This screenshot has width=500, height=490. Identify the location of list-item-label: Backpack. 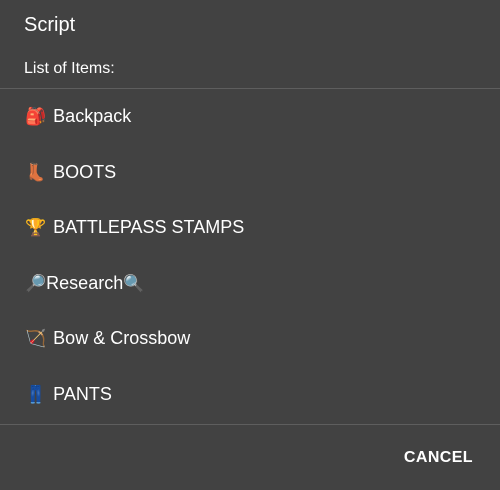
(92, 116).